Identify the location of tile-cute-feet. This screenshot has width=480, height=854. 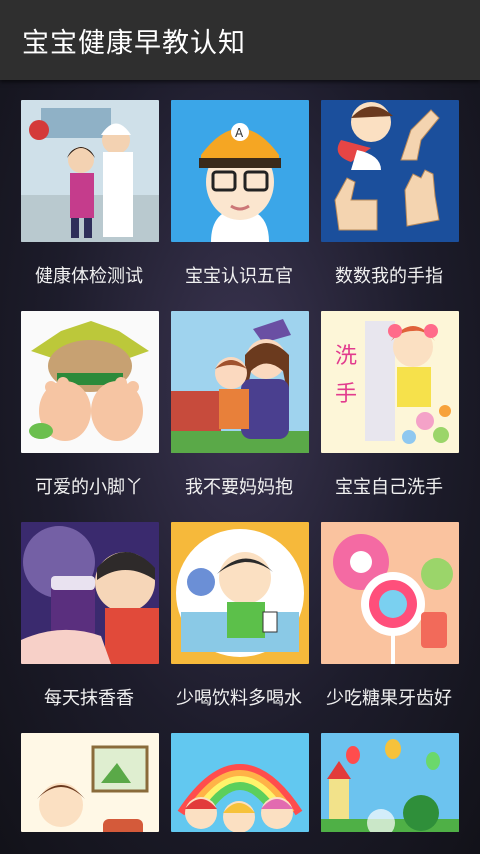
(90, 382).